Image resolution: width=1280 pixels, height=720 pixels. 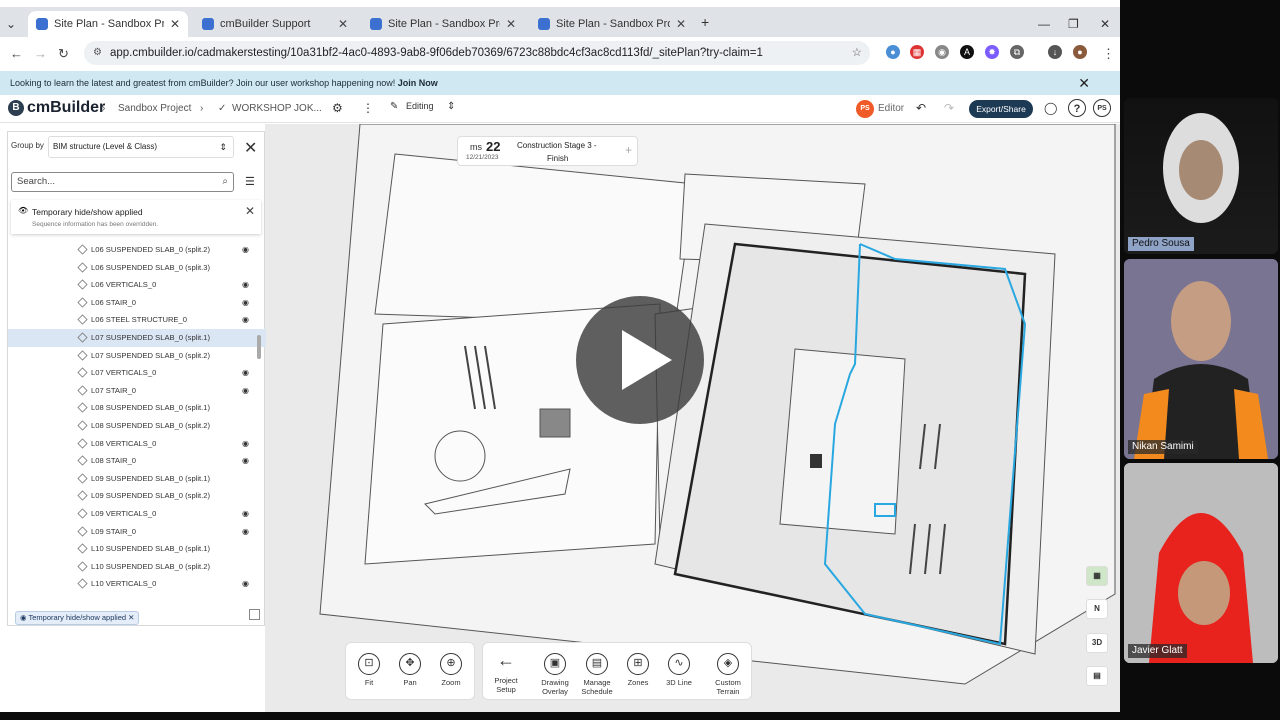 What do you see at coordinates (1044, 24) in the screenshot?
I see `minimize-icon: —` at bounding box center [1044, 24].